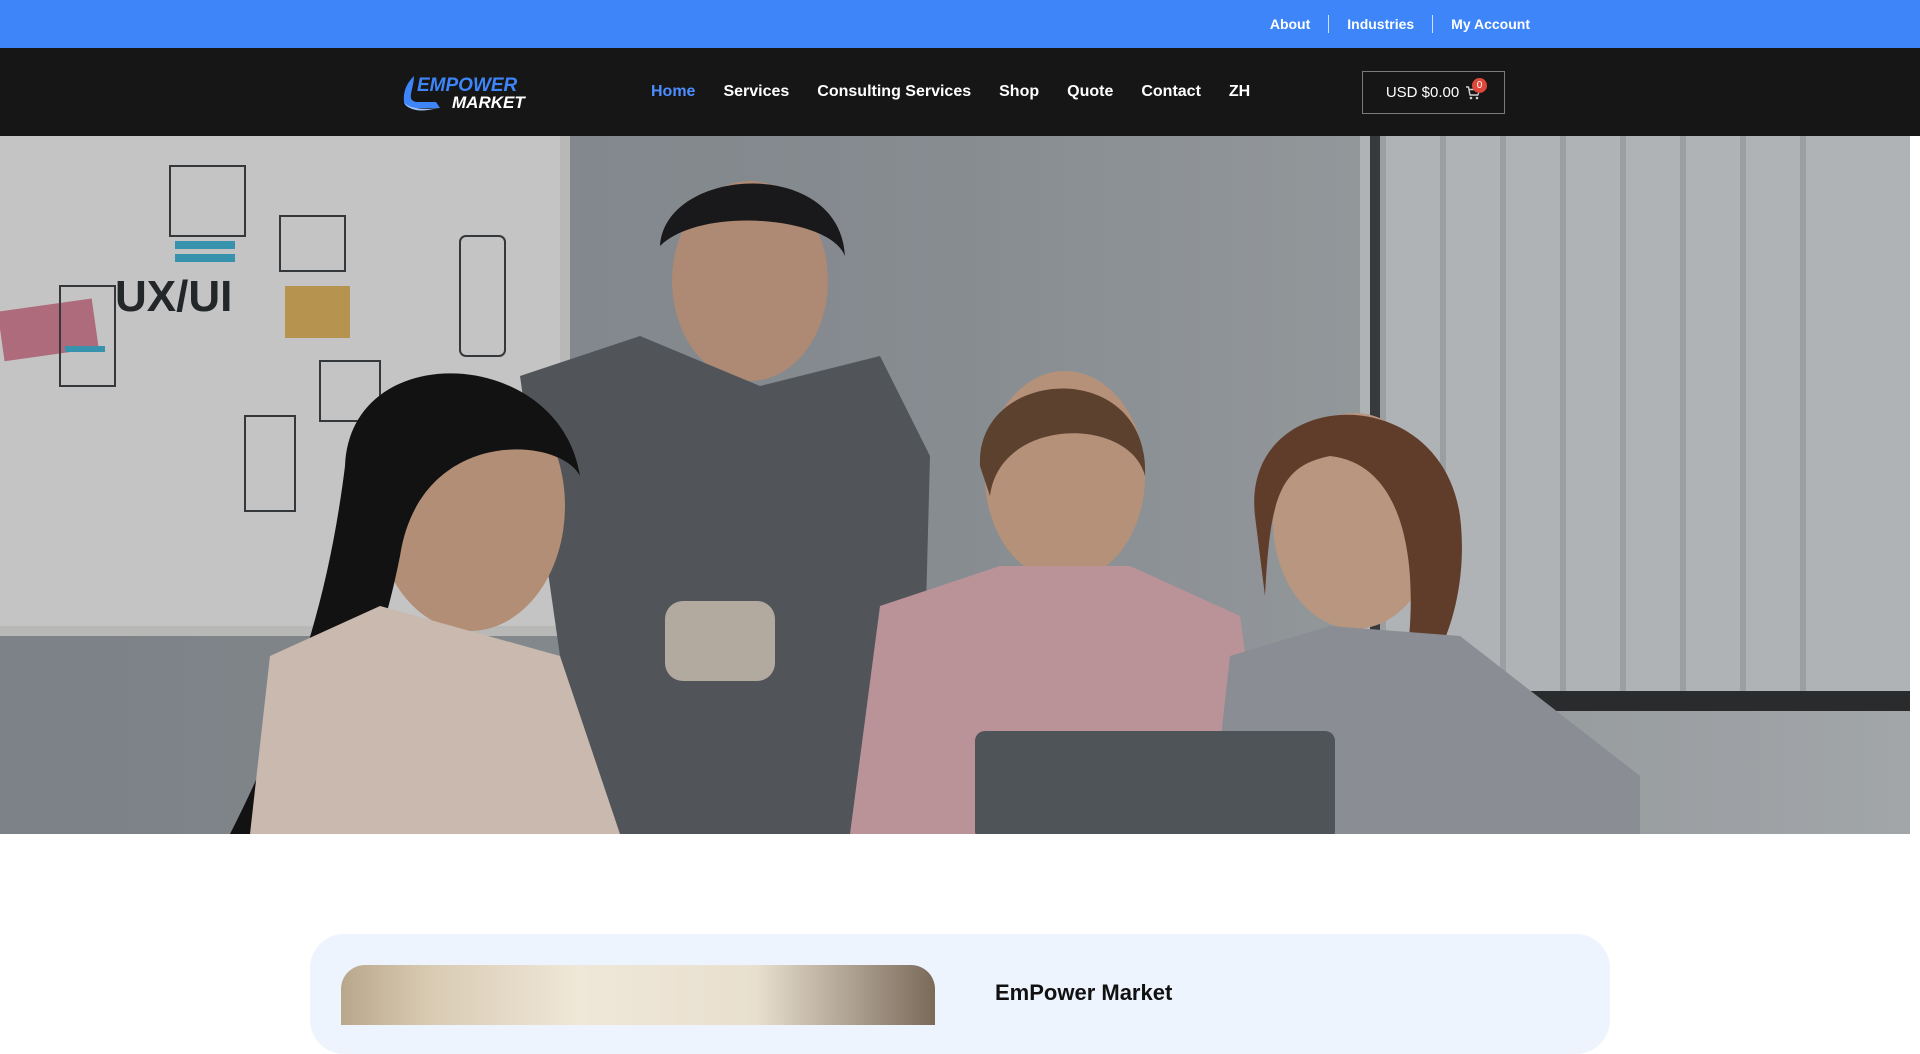 Image resolution: width=1920 pixels, height=1054 pixels. Describe the element at coordinates (489, 102) in the screenshot. I see `logo-line-2: MARKET` at that location.